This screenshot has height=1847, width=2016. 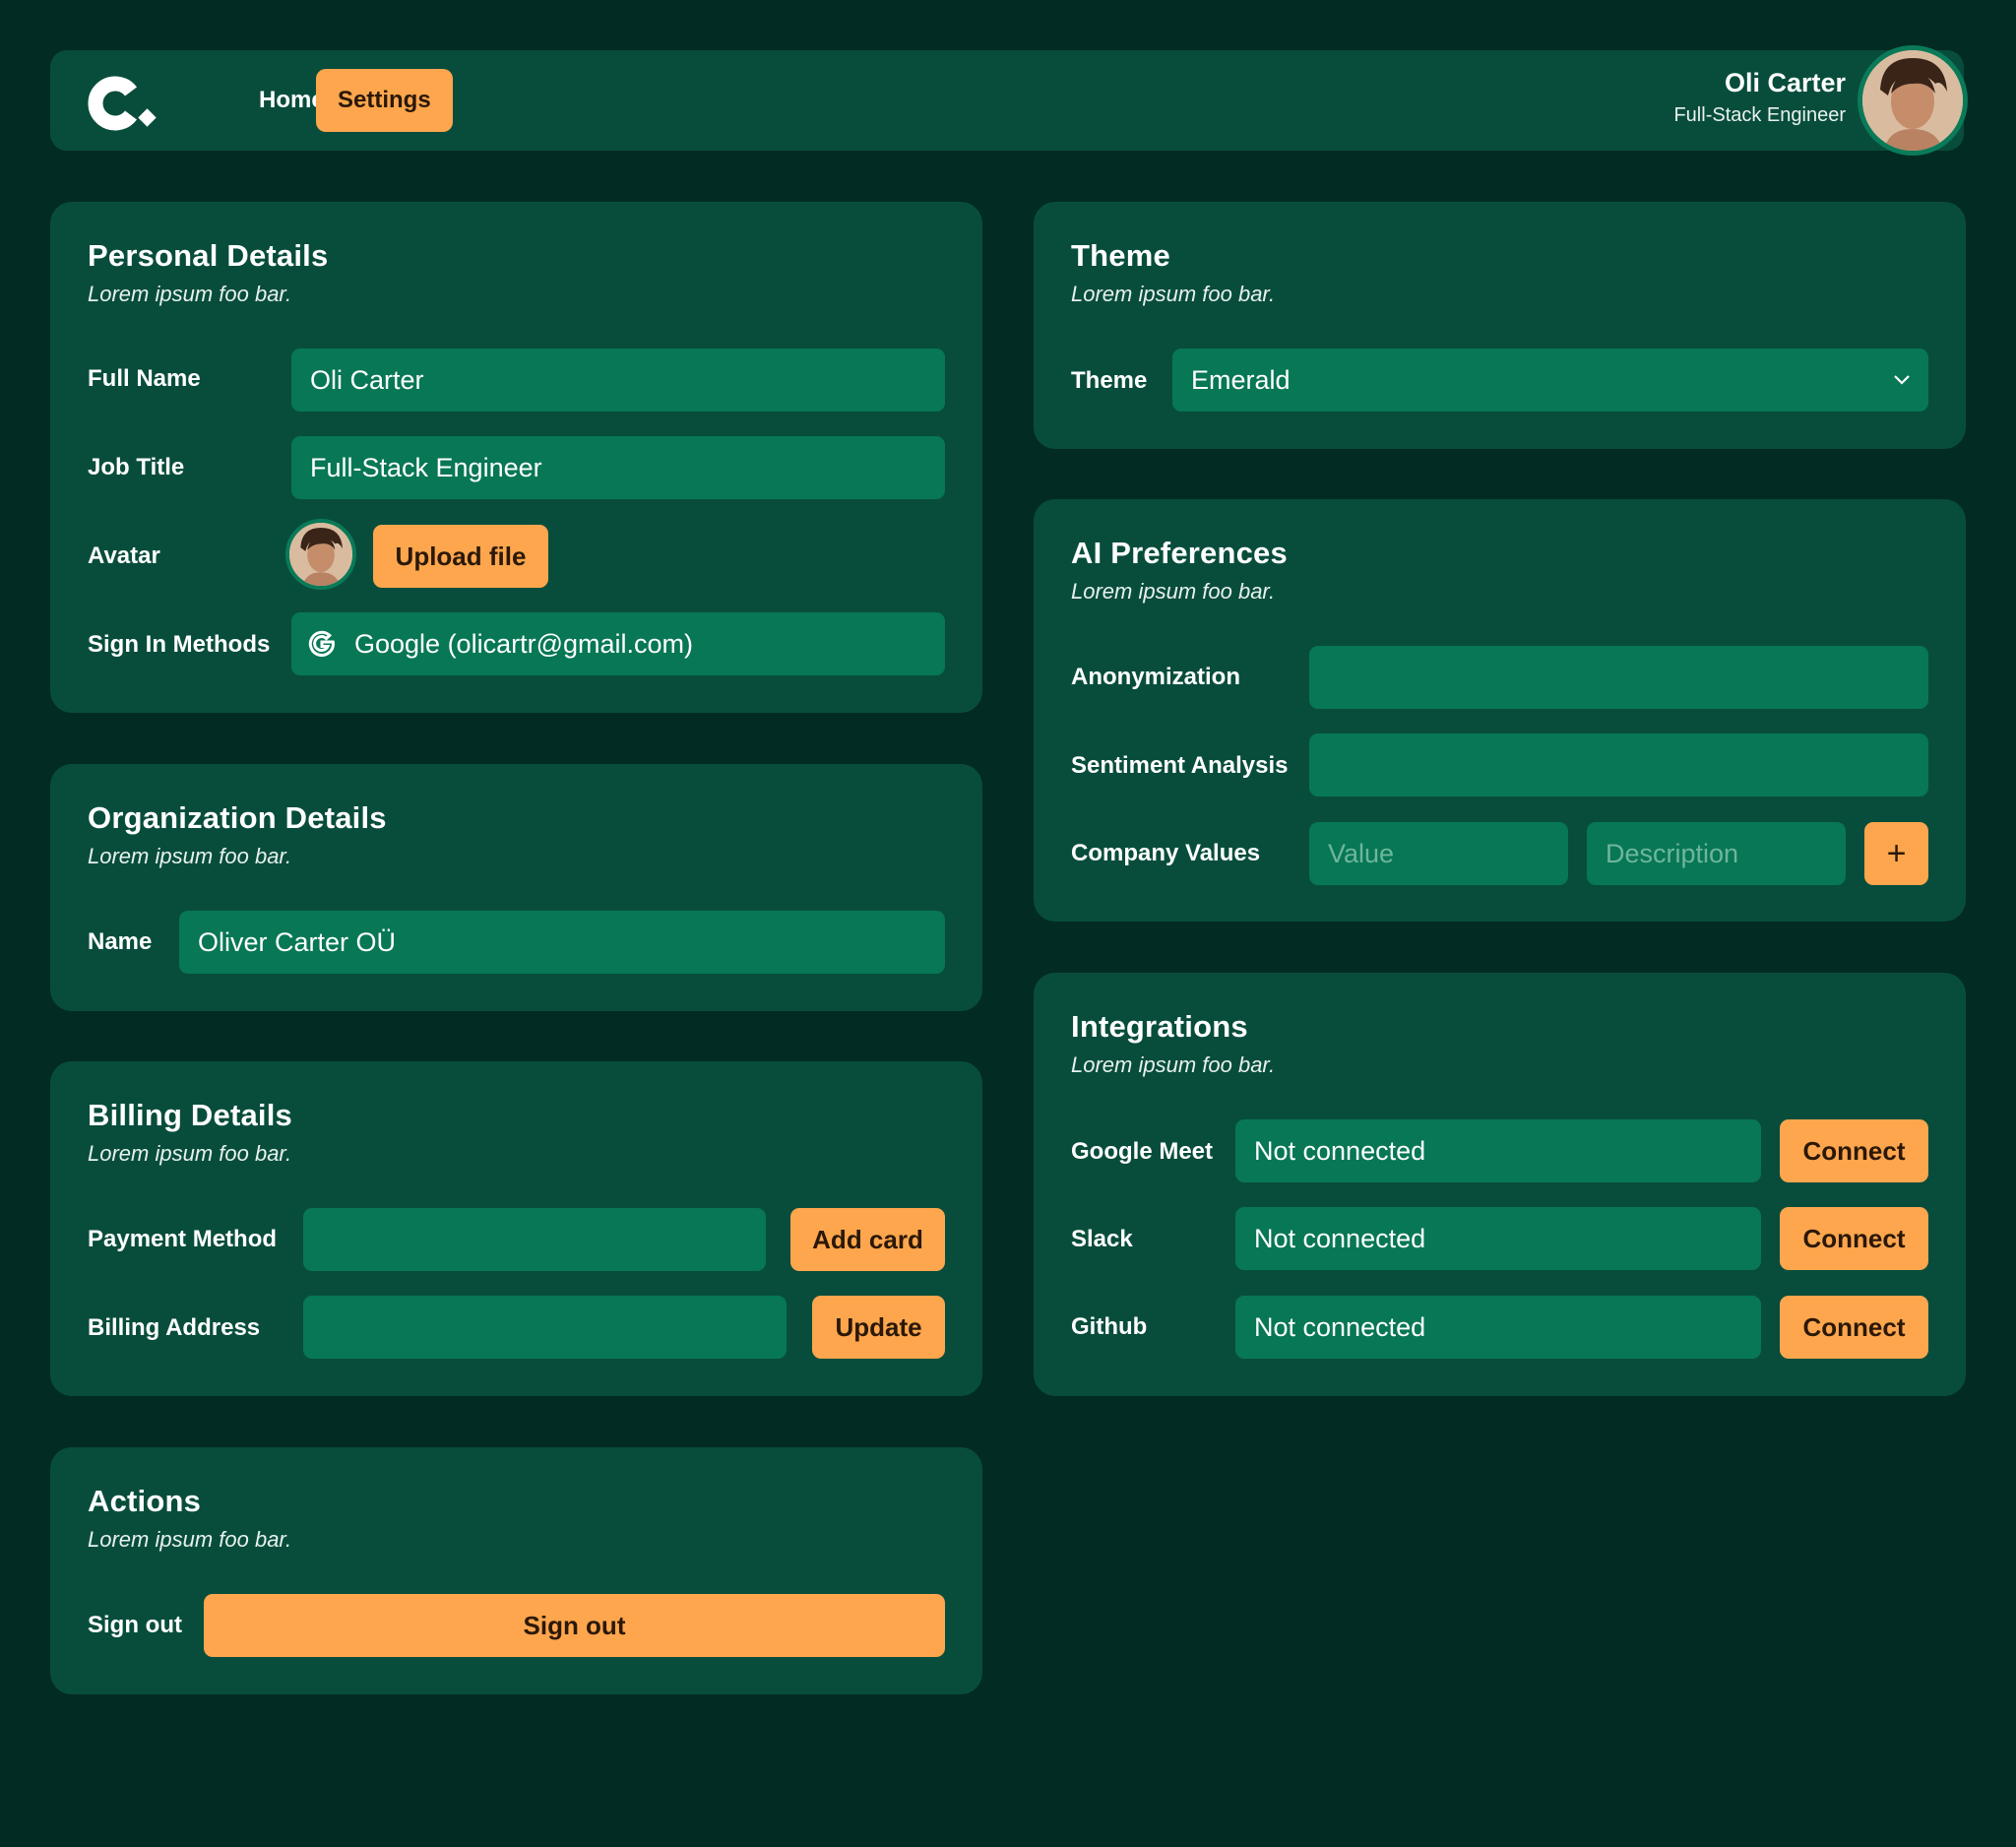 What do you see at coordinates (1902, 380) in the screenshot?
I see `chevron-down-icon` at bounding box center [1902, 380].